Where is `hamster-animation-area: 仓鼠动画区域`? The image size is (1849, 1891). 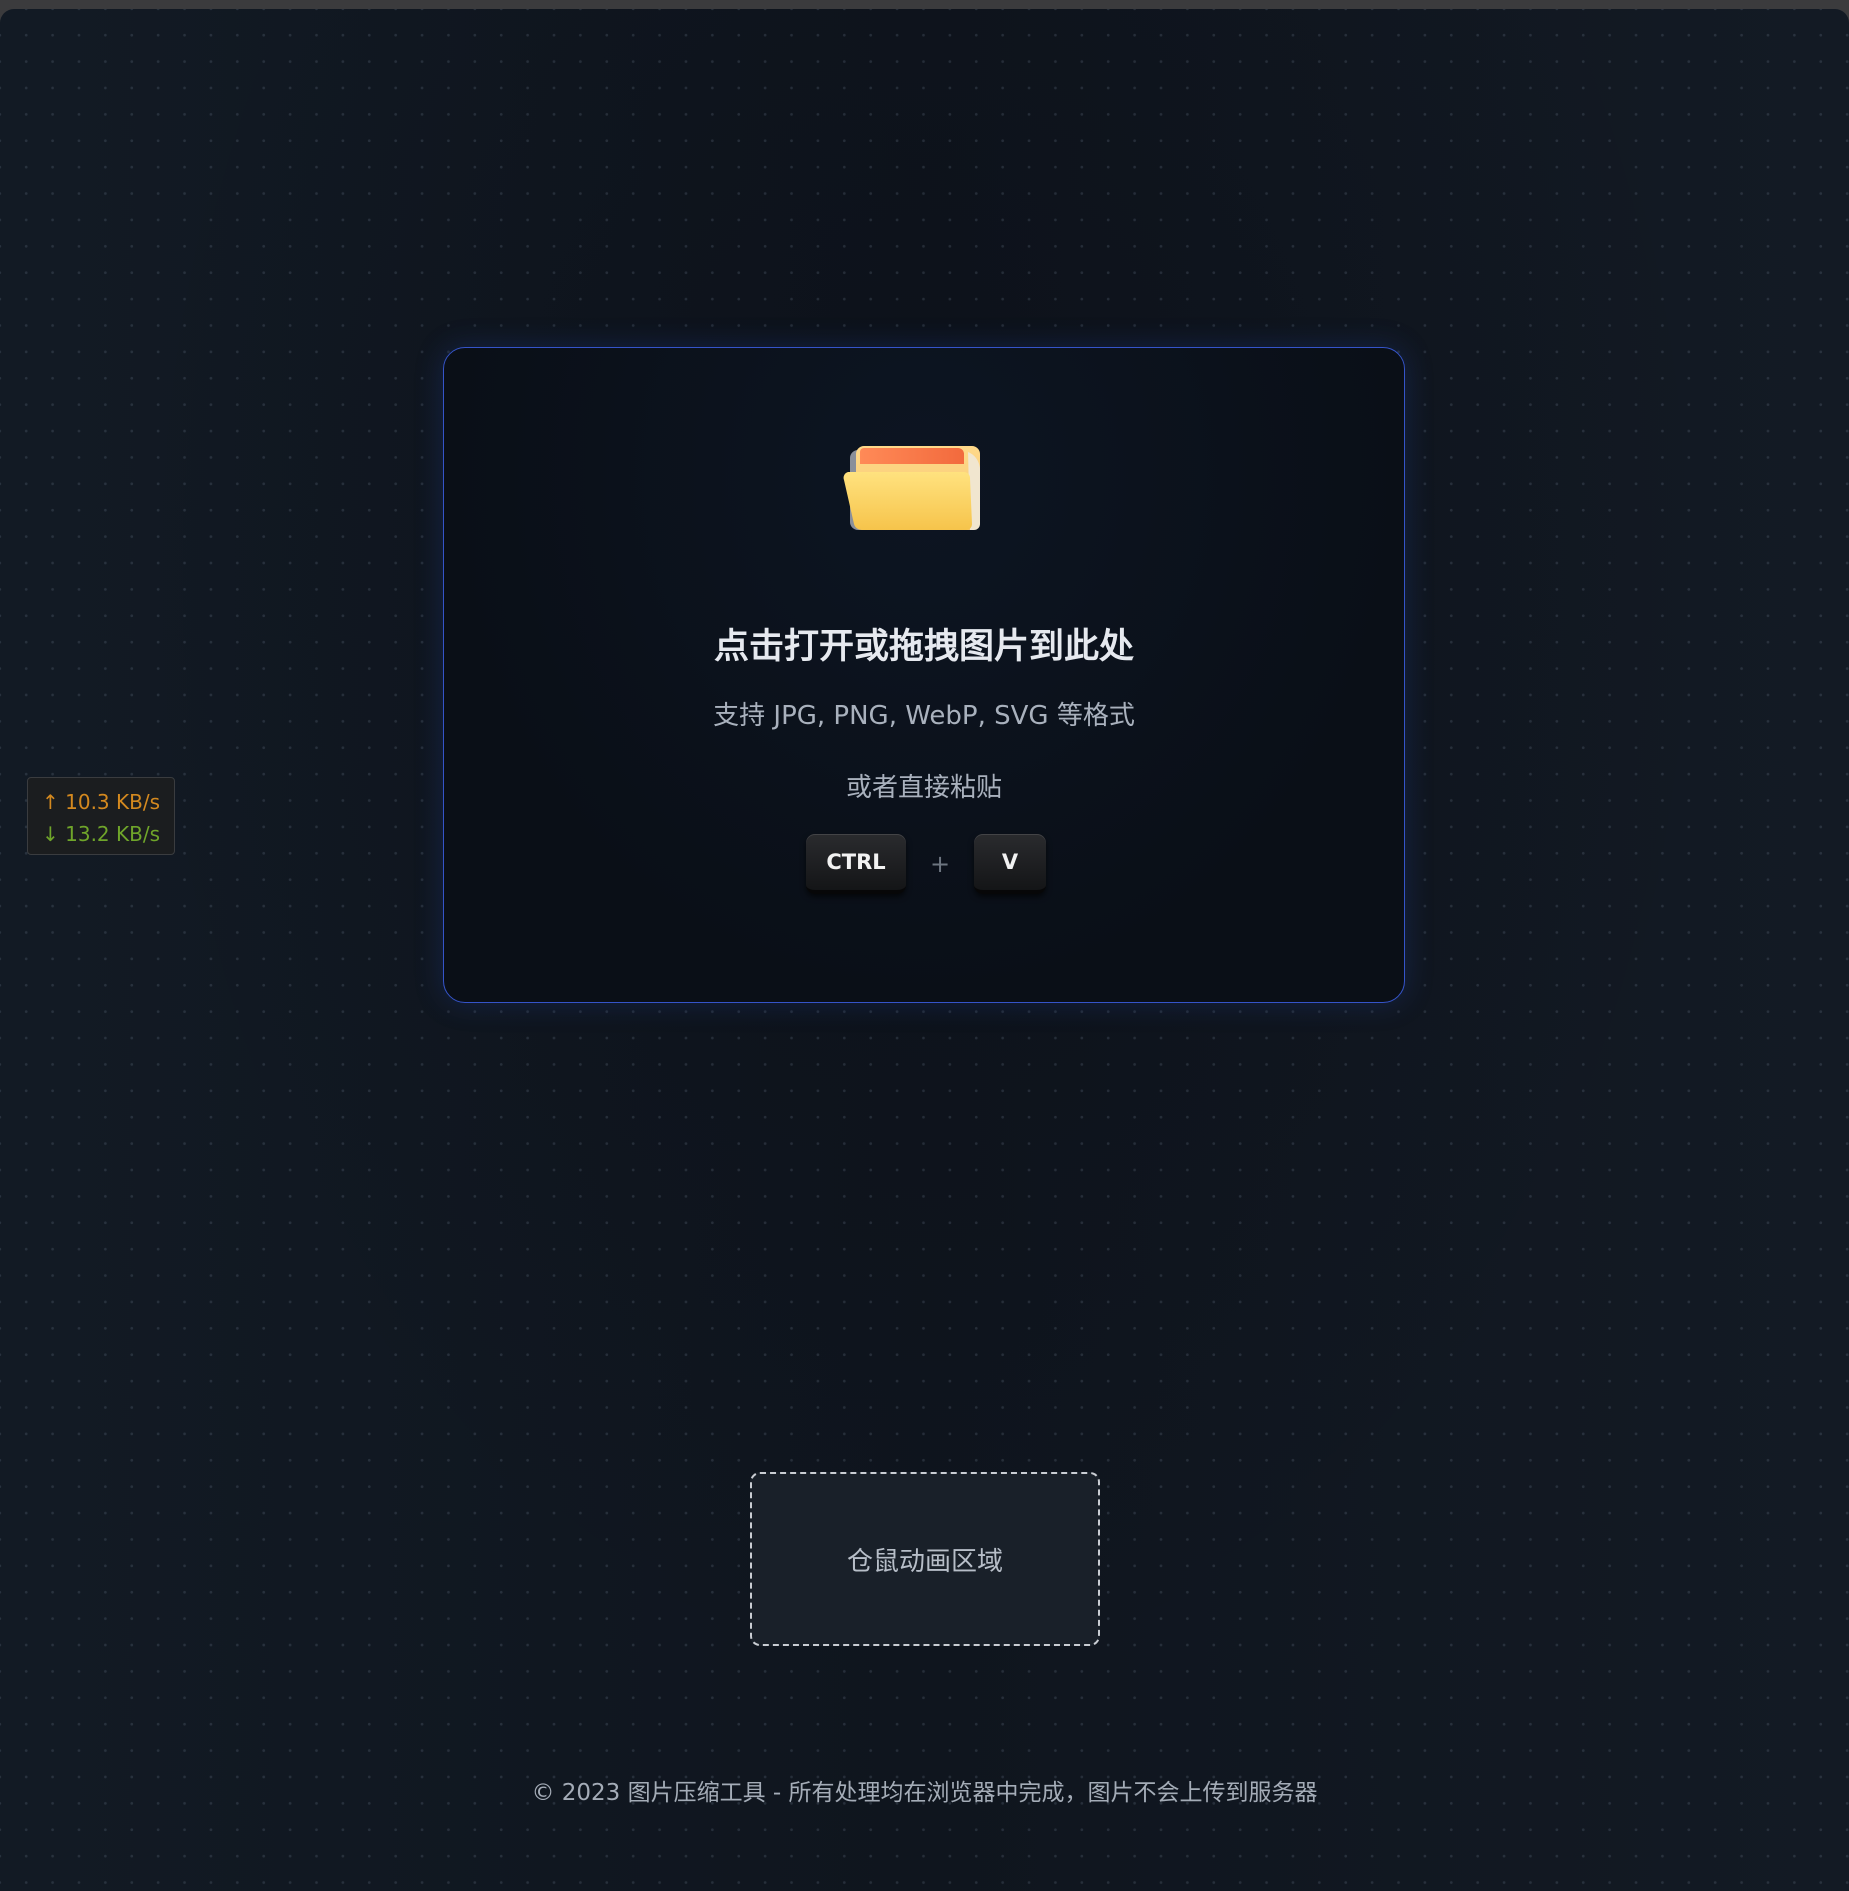 hamster-animation-area: 仓鼠动画区域 is located at coordinates (925, 1559).